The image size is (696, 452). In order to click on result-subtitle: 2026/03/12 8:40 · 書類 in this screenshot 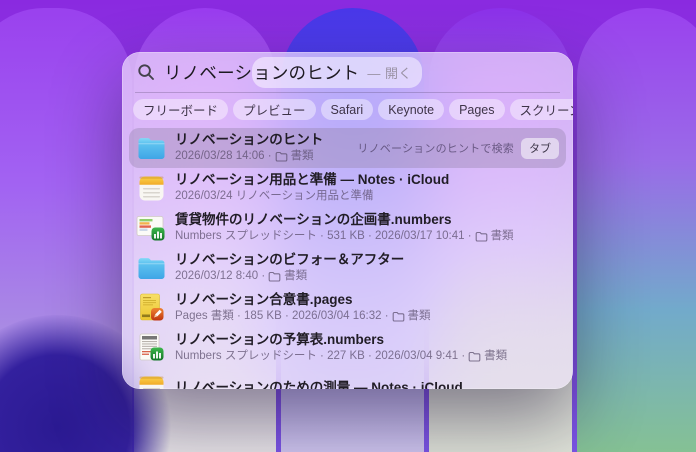, I will do `click(367, 276)`.